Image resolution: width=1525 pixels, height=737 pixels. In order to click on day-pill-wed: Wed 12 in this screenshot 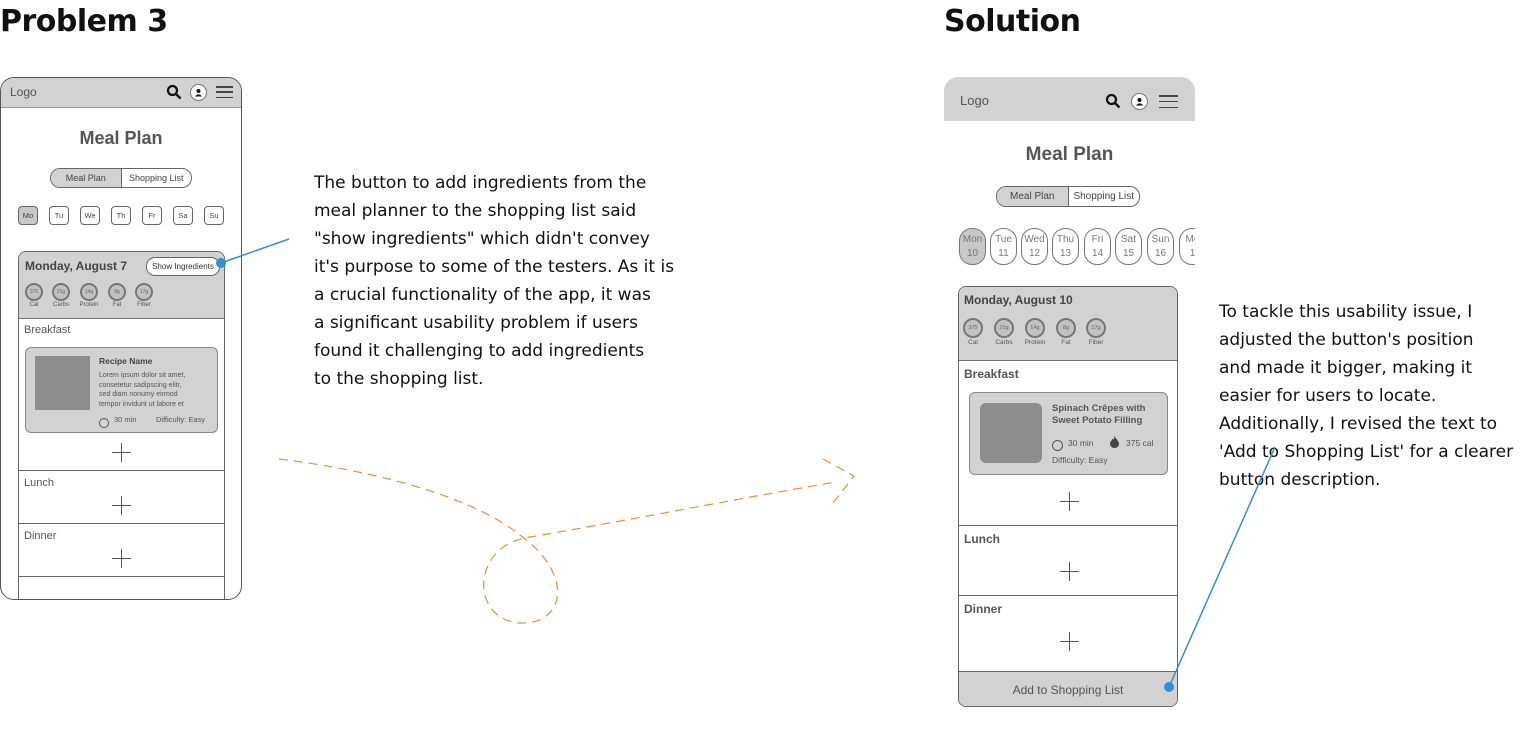, I will do `click(1034, 246)`.